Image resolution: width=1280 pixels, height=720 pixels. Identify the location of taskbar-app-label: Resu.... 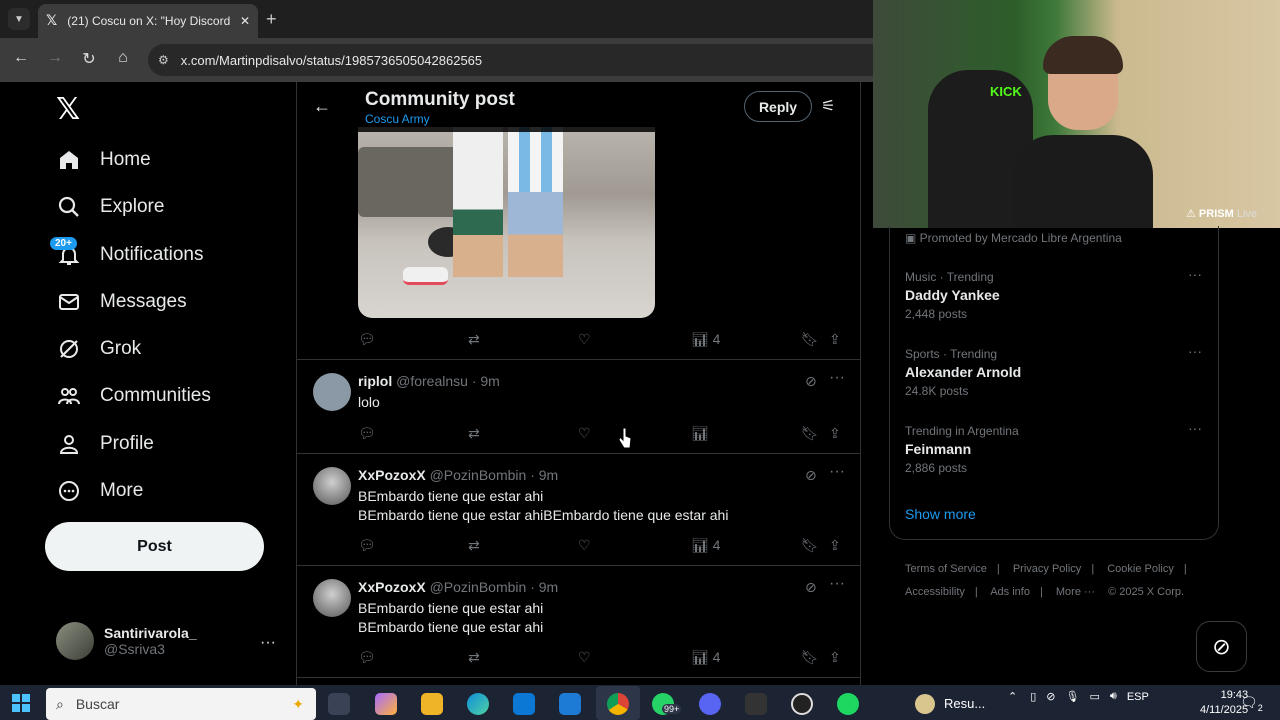
(964, 703).